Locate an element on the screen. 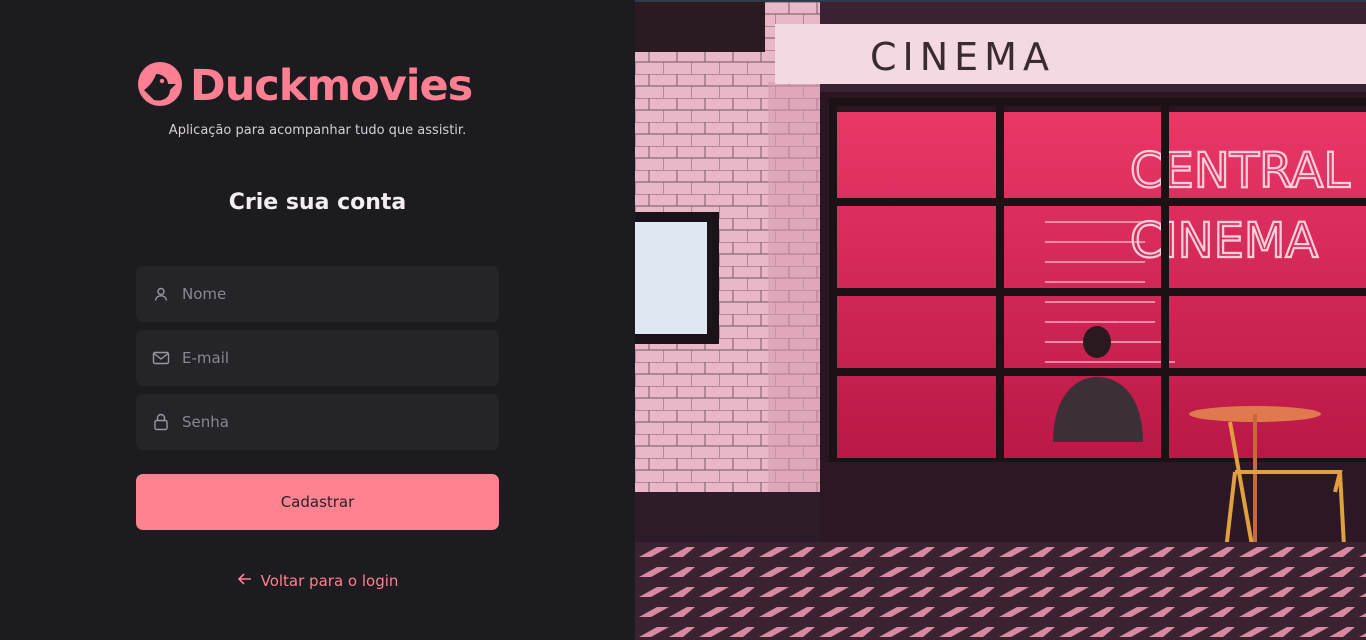  email-input is located at coordinates (332, 358).